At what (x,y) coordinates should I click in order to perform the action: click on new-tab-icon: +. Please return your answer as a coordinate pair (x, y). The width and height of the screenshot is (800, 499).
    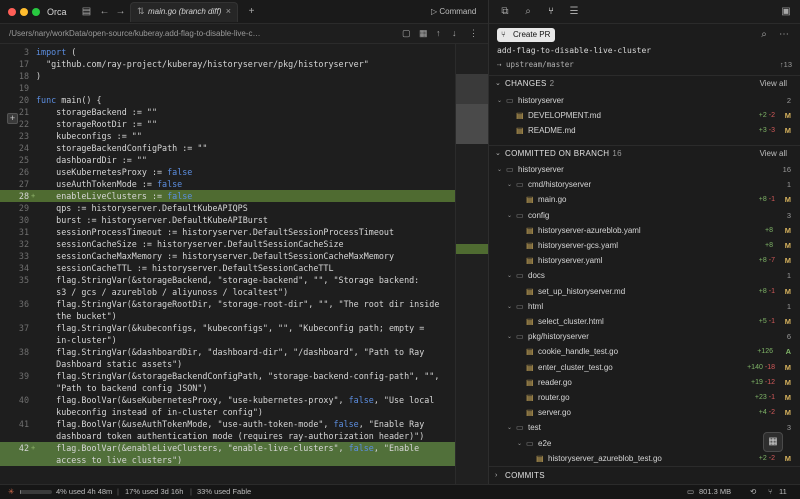
    Looking at the image, I should click on (251, 11).